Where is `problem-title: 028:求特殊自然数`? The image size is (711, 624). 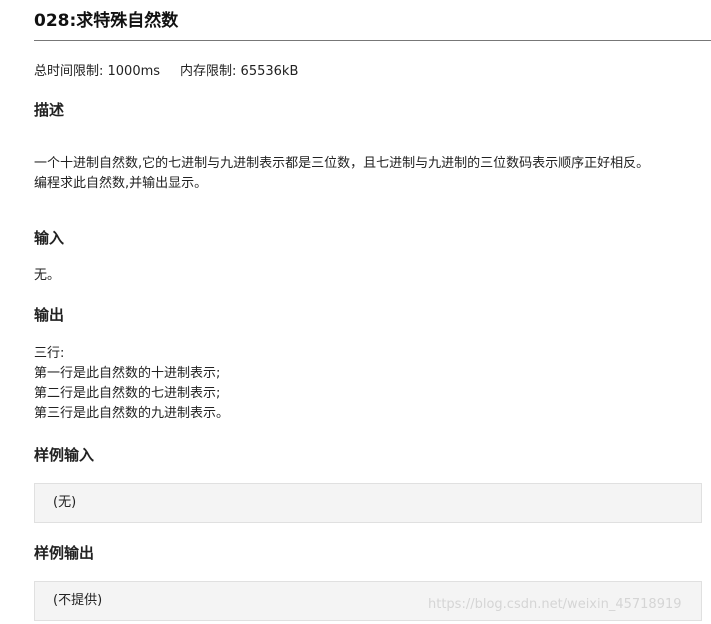 problem-title: 028:求特殊自然数 is located at coordinates (106, 21).